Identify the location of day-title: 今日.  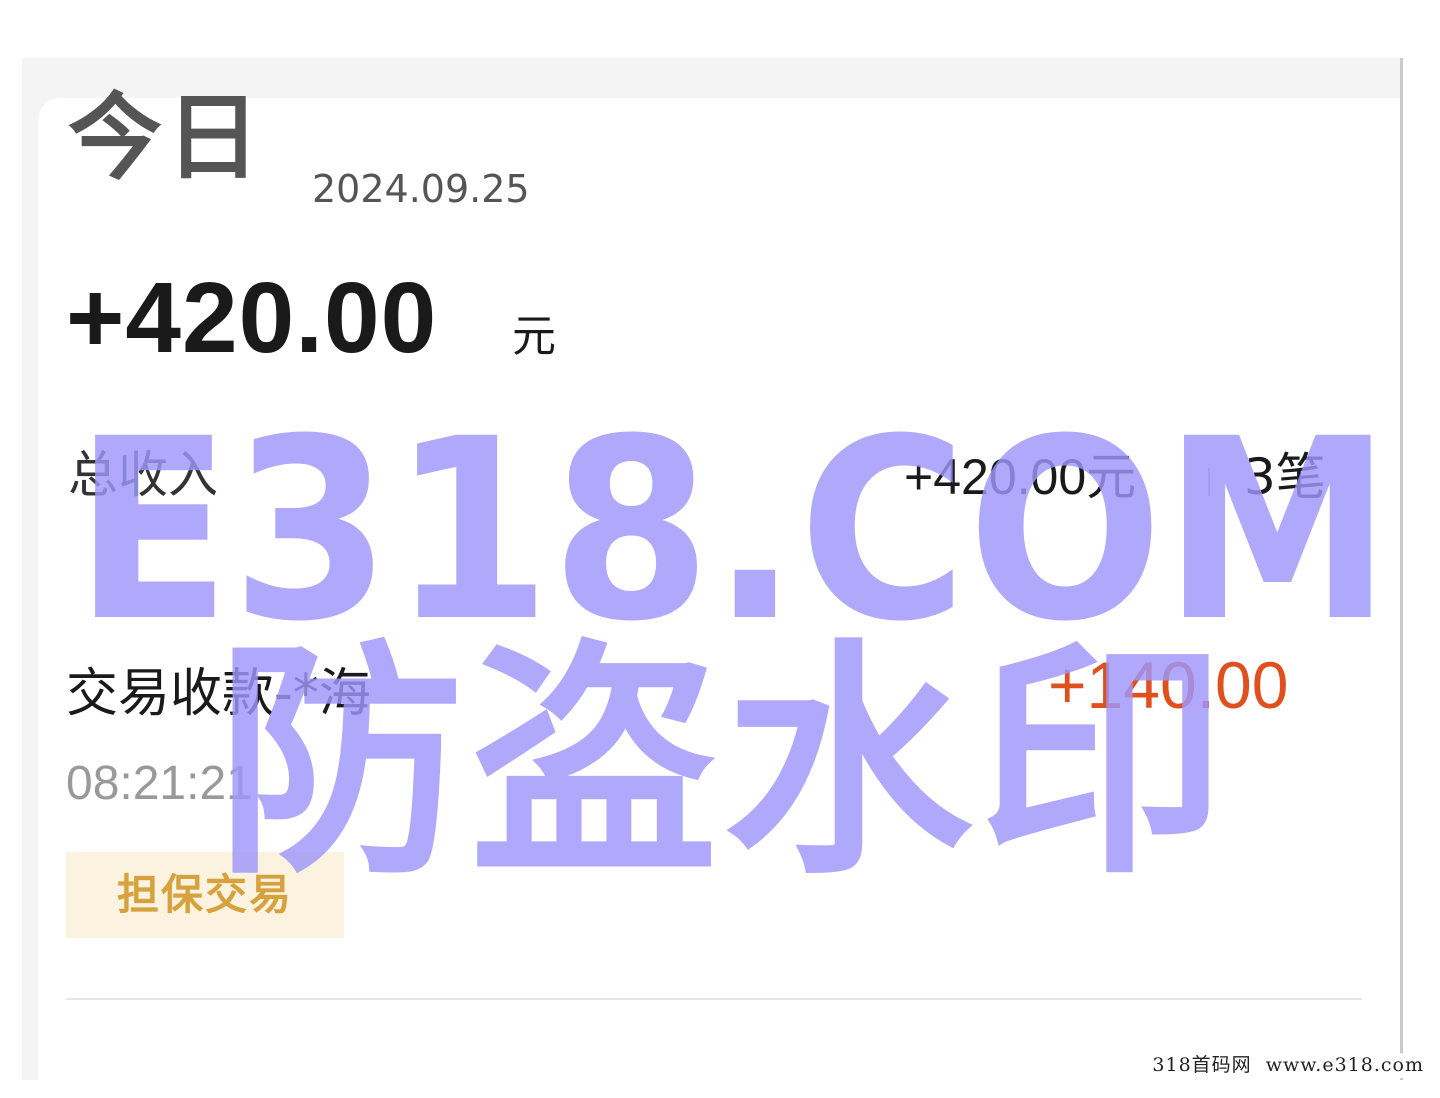
(166, 138).